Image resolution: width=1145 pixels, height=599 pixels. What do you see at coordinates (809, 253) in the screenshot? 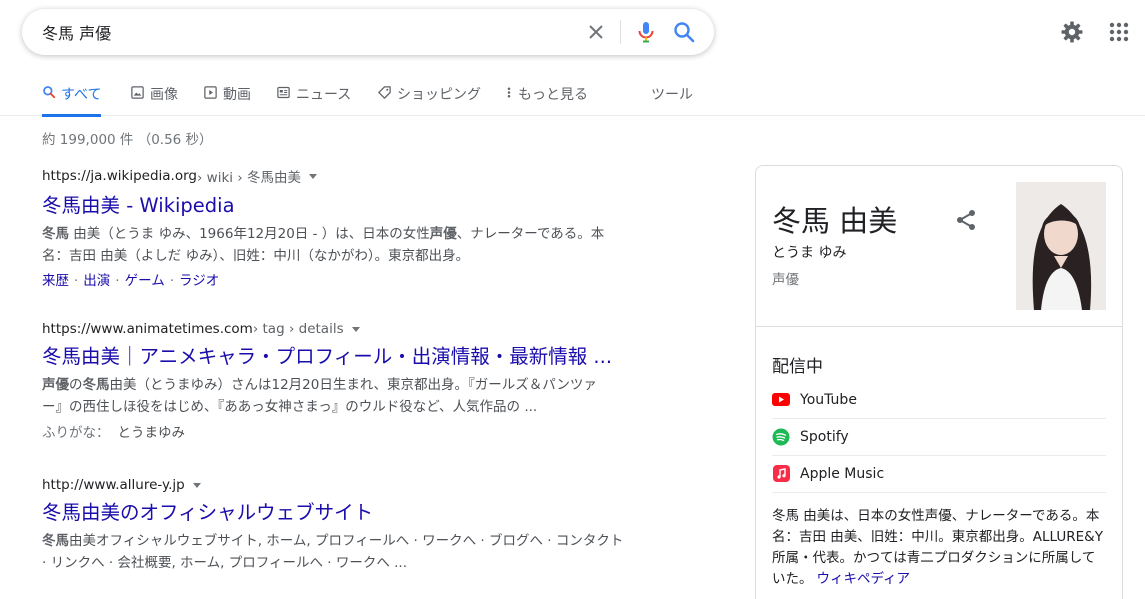
I see `kp-reading: とうま ゆみ` at bounding box center [809, 253].